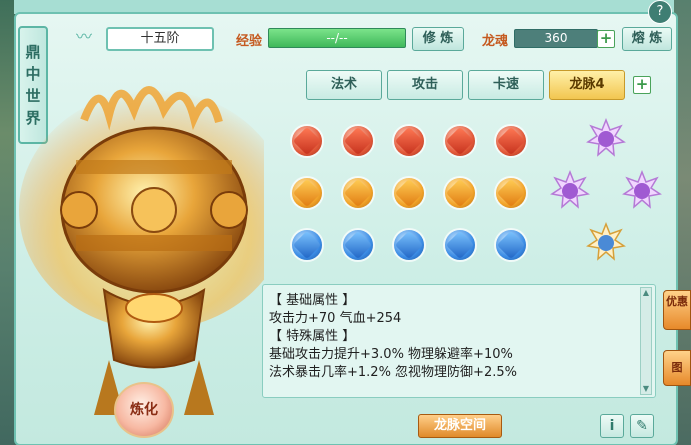 The image size is (691, 445). Describe the element at coordinates (646, 293) in the screenshot. I see `scroll-up-icon: ▲` at that location.